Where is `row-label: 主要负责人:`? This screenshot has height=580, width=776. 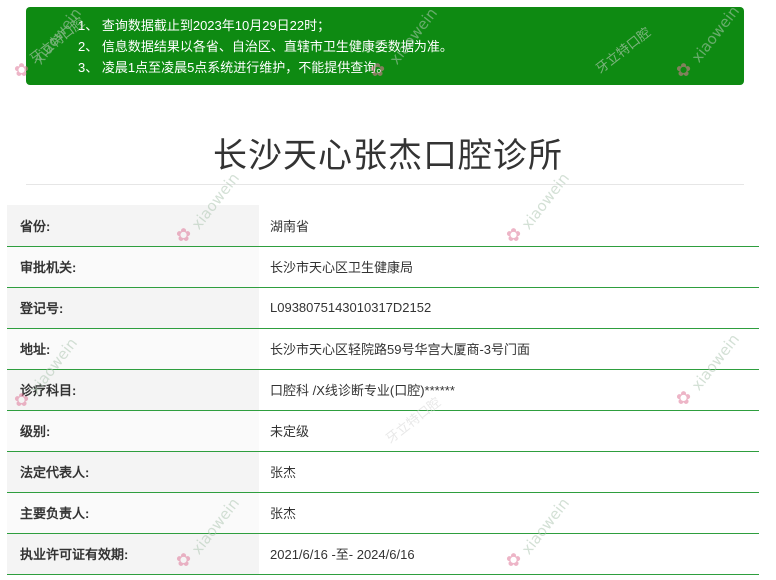
row-label: 主要负责人: is located at coordinates (133, 513).